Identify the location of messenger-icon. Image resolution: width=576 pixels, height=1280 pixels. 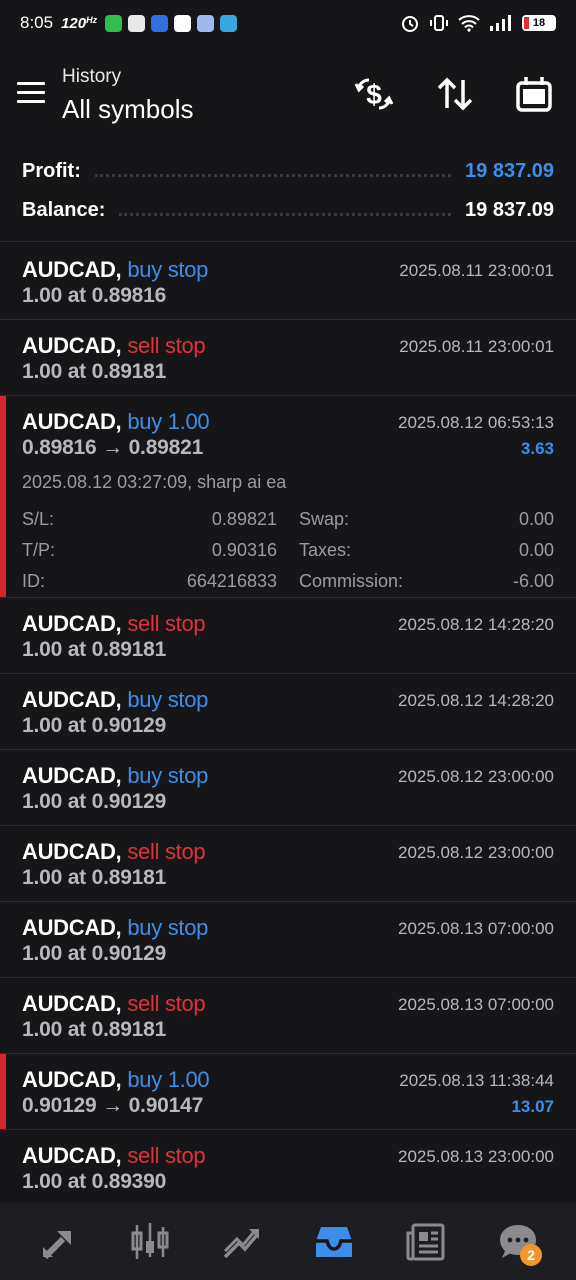
(206, 23).